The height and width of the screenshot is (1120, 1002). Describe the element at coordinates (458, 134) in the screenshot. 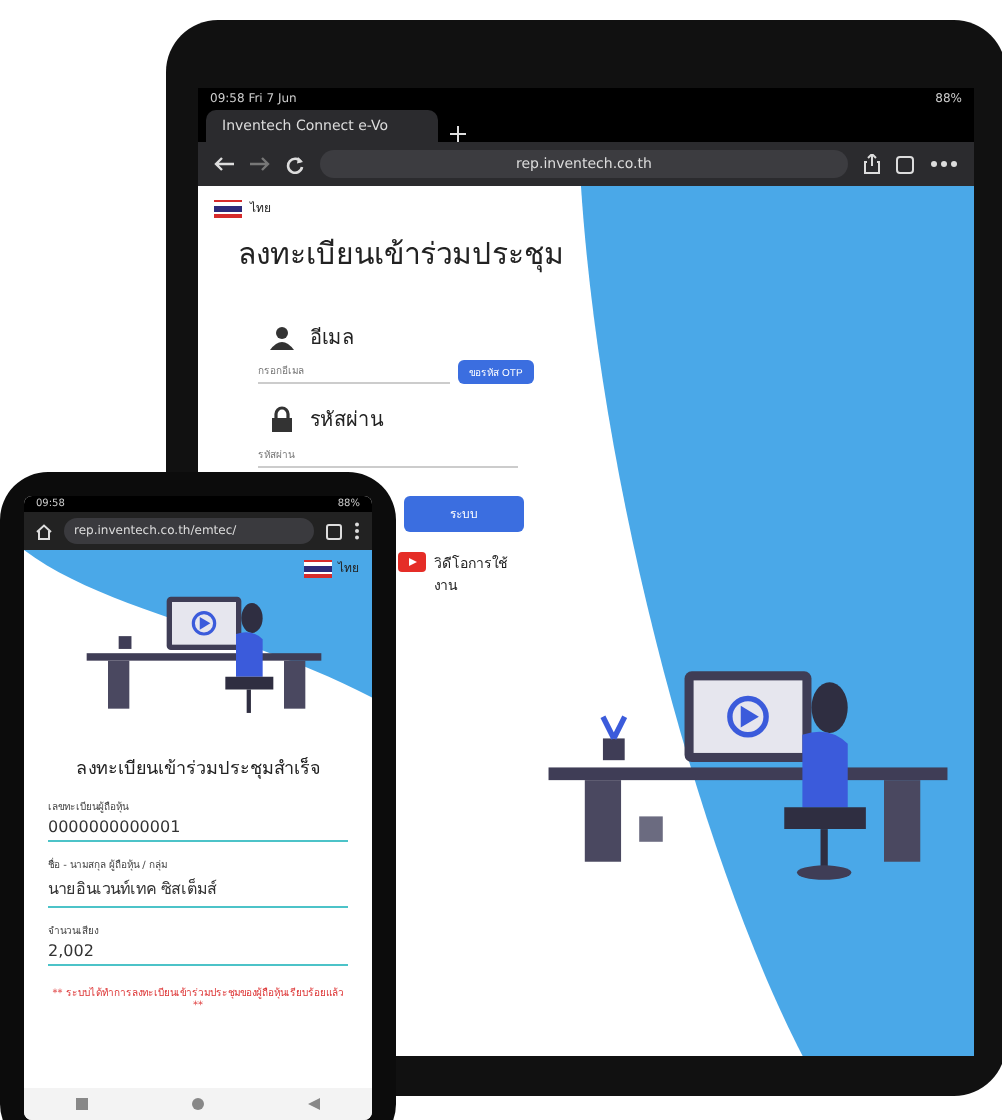

I see `new-tab-icon` at that location.